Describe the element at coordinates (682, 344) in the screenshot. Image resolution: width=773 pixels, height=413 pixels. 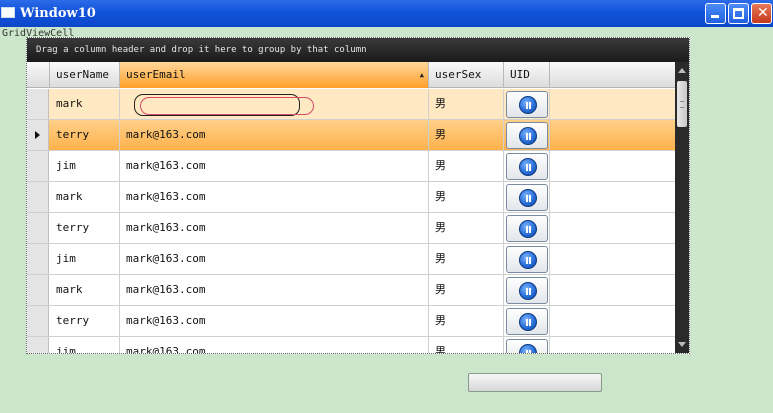
I see `scroll-down-icon` at that location.